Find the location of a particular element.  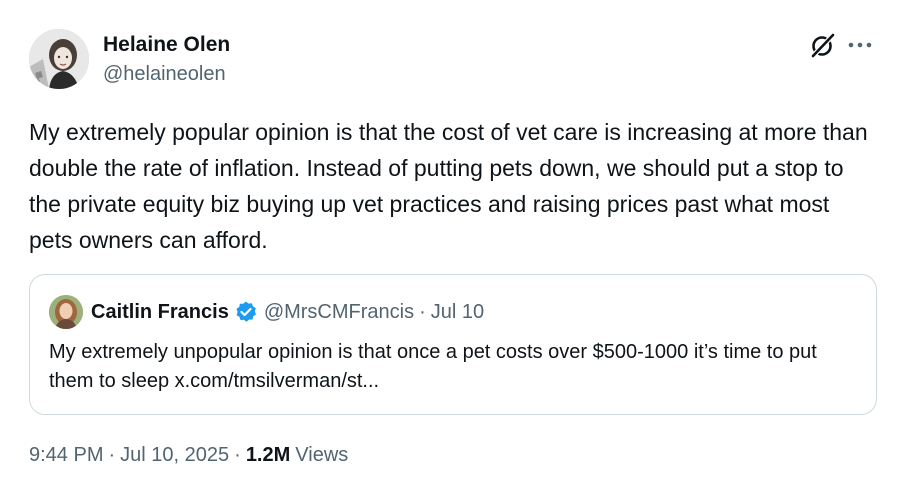

quote-author-avatar is located at coordinates (66, 312).